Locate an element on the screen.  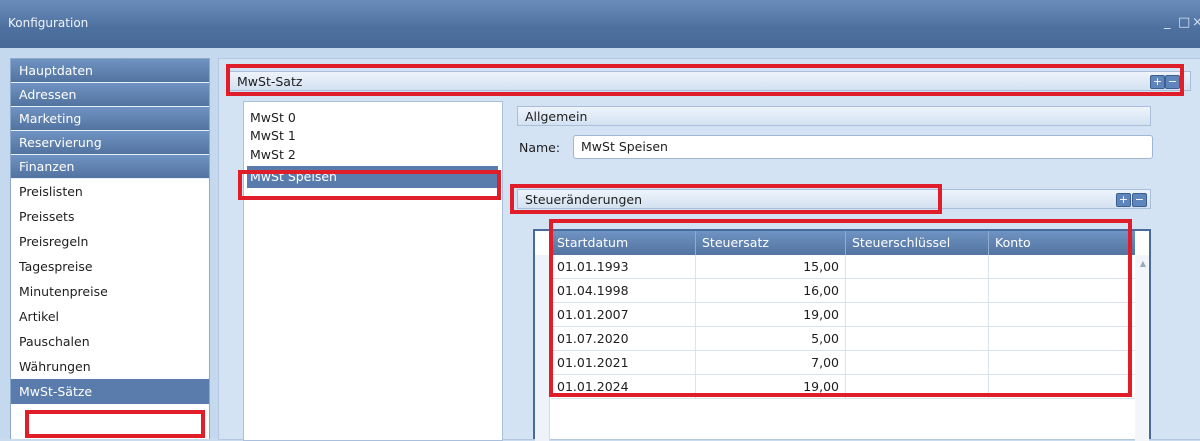
cell-steuersatz: 7,00 is located at coordinates (771, 362).